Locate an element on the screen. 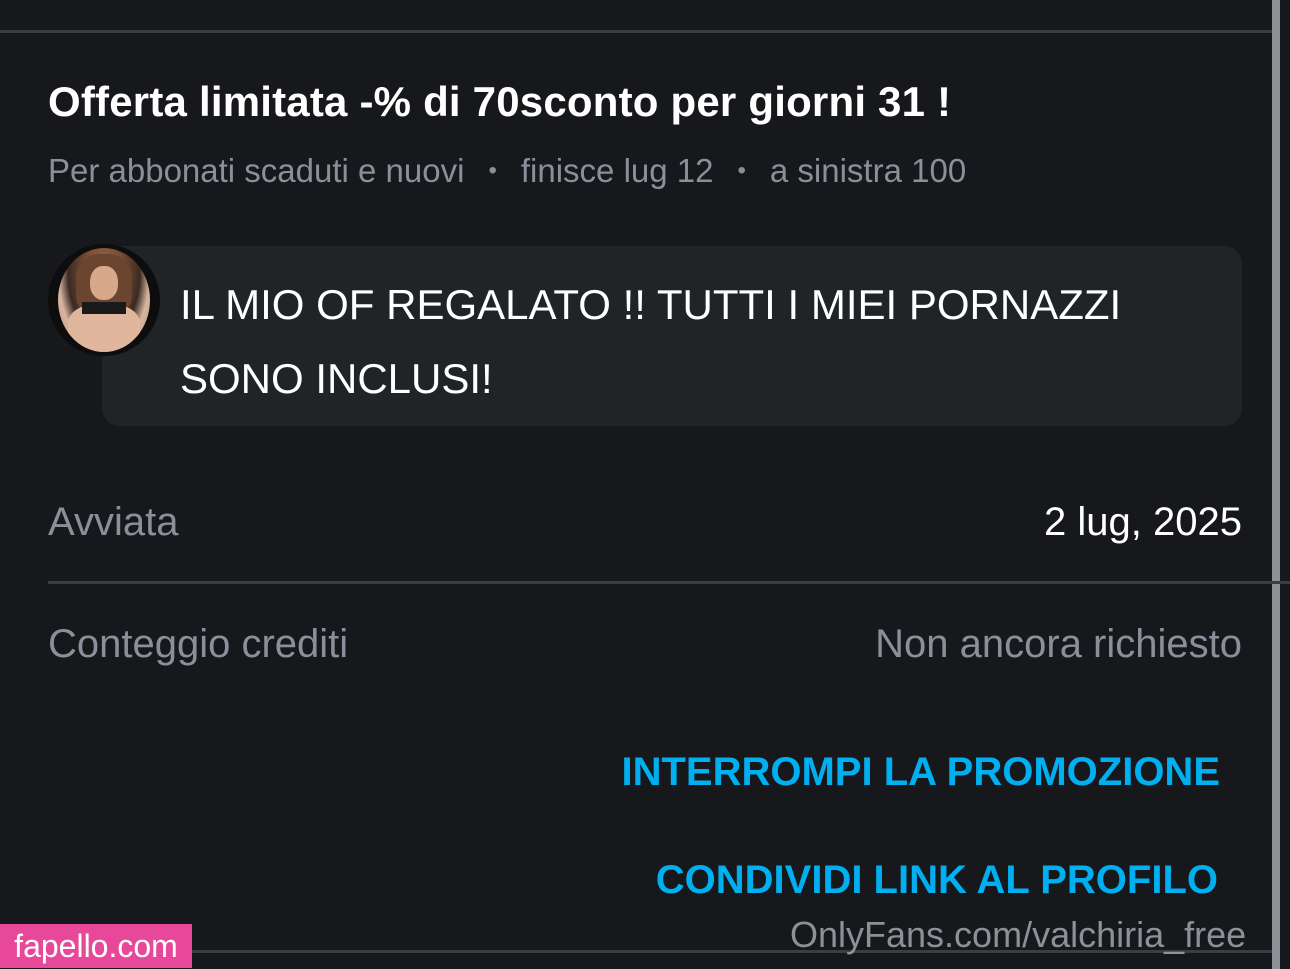  promotion-end-date: finisce lug 12 is located at coordinates (617, 170).